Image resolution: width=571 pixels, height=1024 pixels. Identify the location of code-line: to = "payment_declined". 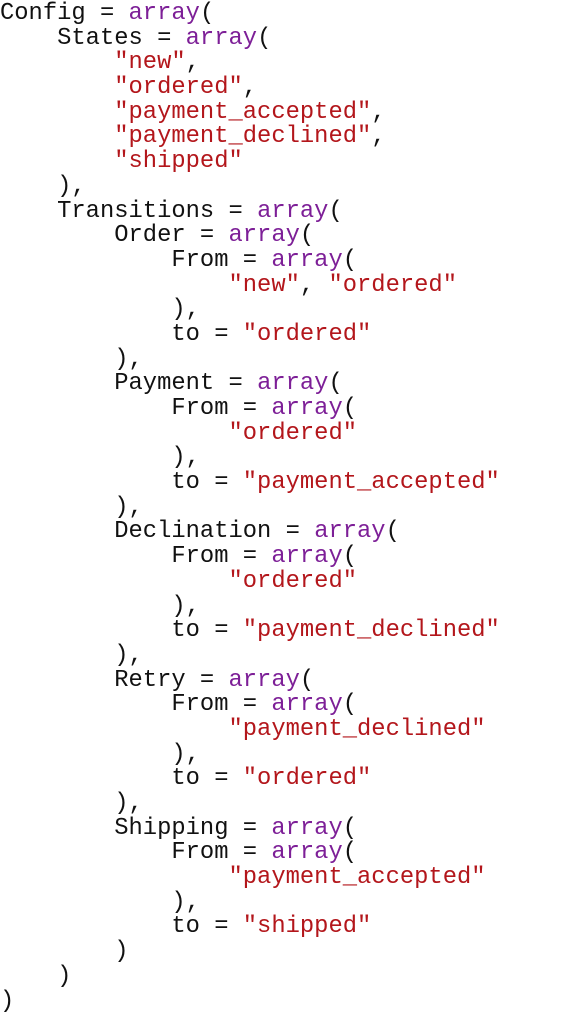
(285, 631).